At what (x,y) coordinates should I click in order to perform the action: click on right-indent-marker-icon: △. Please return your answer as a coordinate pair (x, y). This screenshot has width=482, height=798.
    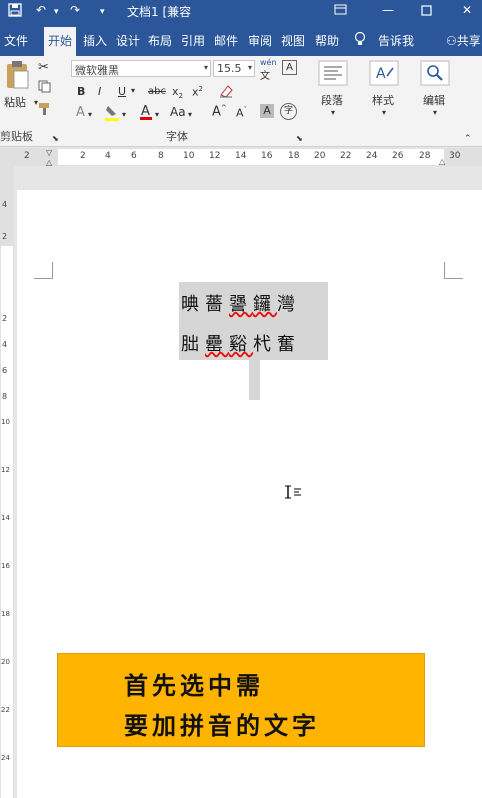
    Looking at the image, I should click on (442, 161).